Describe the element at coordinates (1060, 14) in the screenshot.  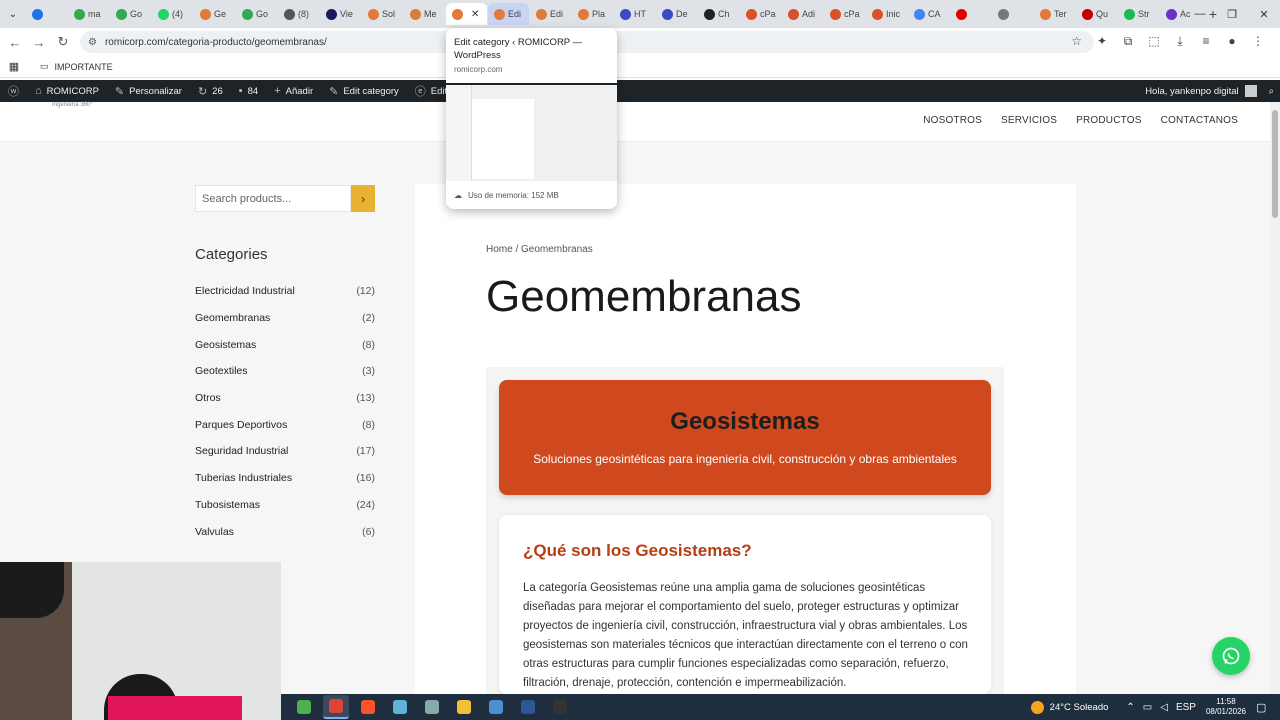
I see `tab-label: Ter` at that location.